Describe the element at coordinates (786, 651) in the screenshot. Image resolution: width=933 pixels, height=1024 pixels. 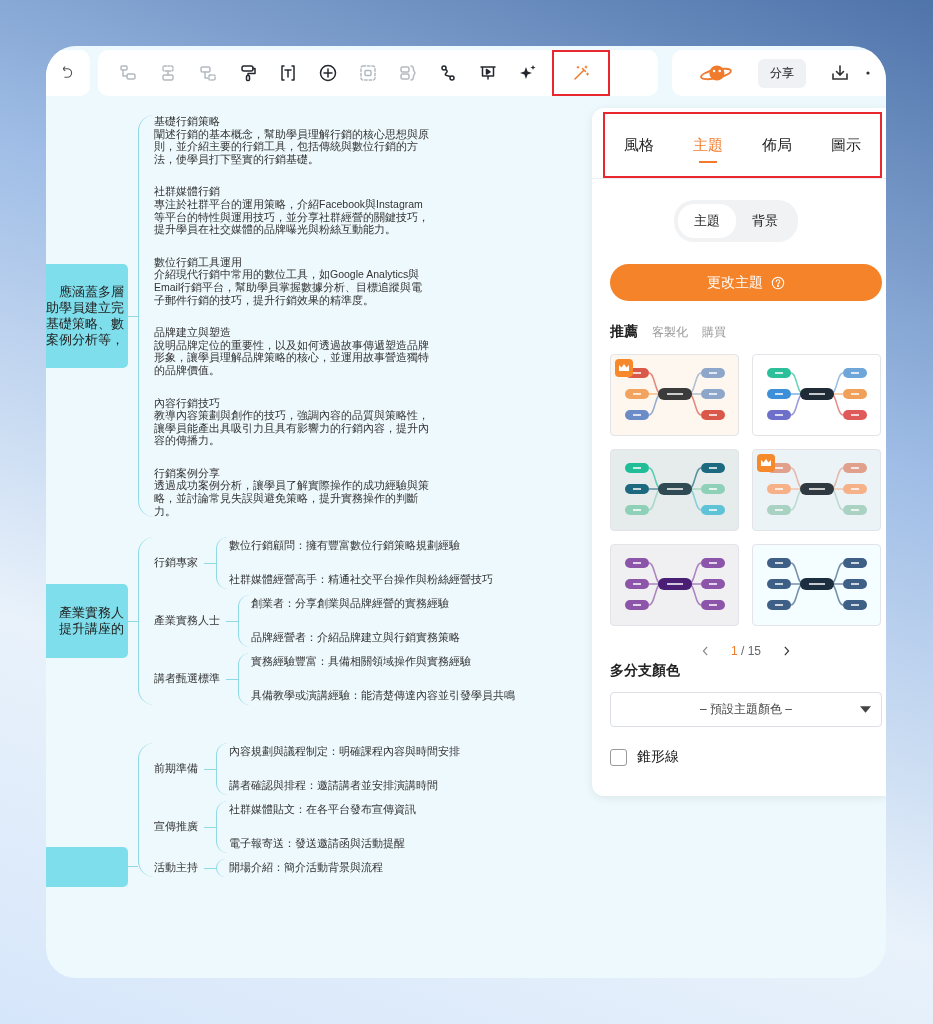
I see `next-page-icon` at that location.